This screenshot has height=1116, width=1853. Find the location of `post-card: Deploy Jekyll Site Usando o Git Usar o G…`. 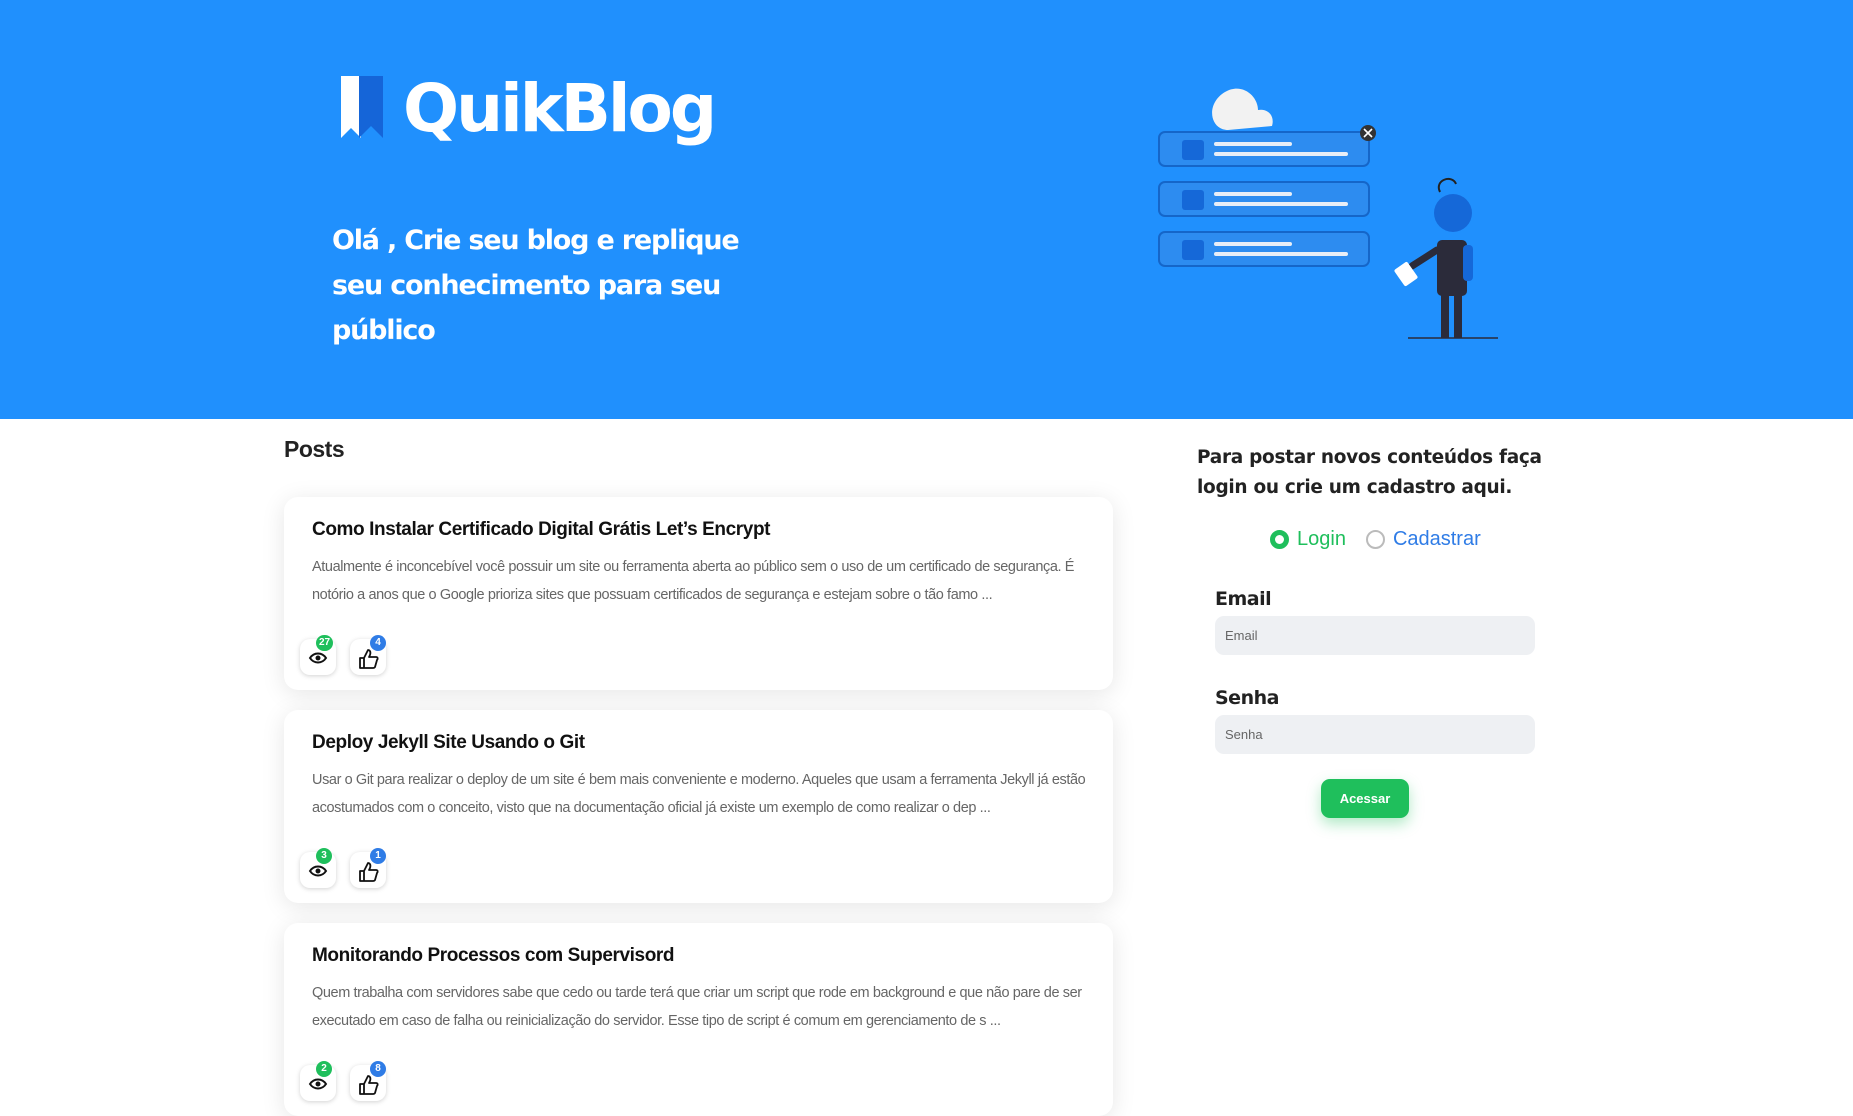

post-card: Deploy Jekyll Site Usando o Git Usar o G… is located at coordinates (698, 806).